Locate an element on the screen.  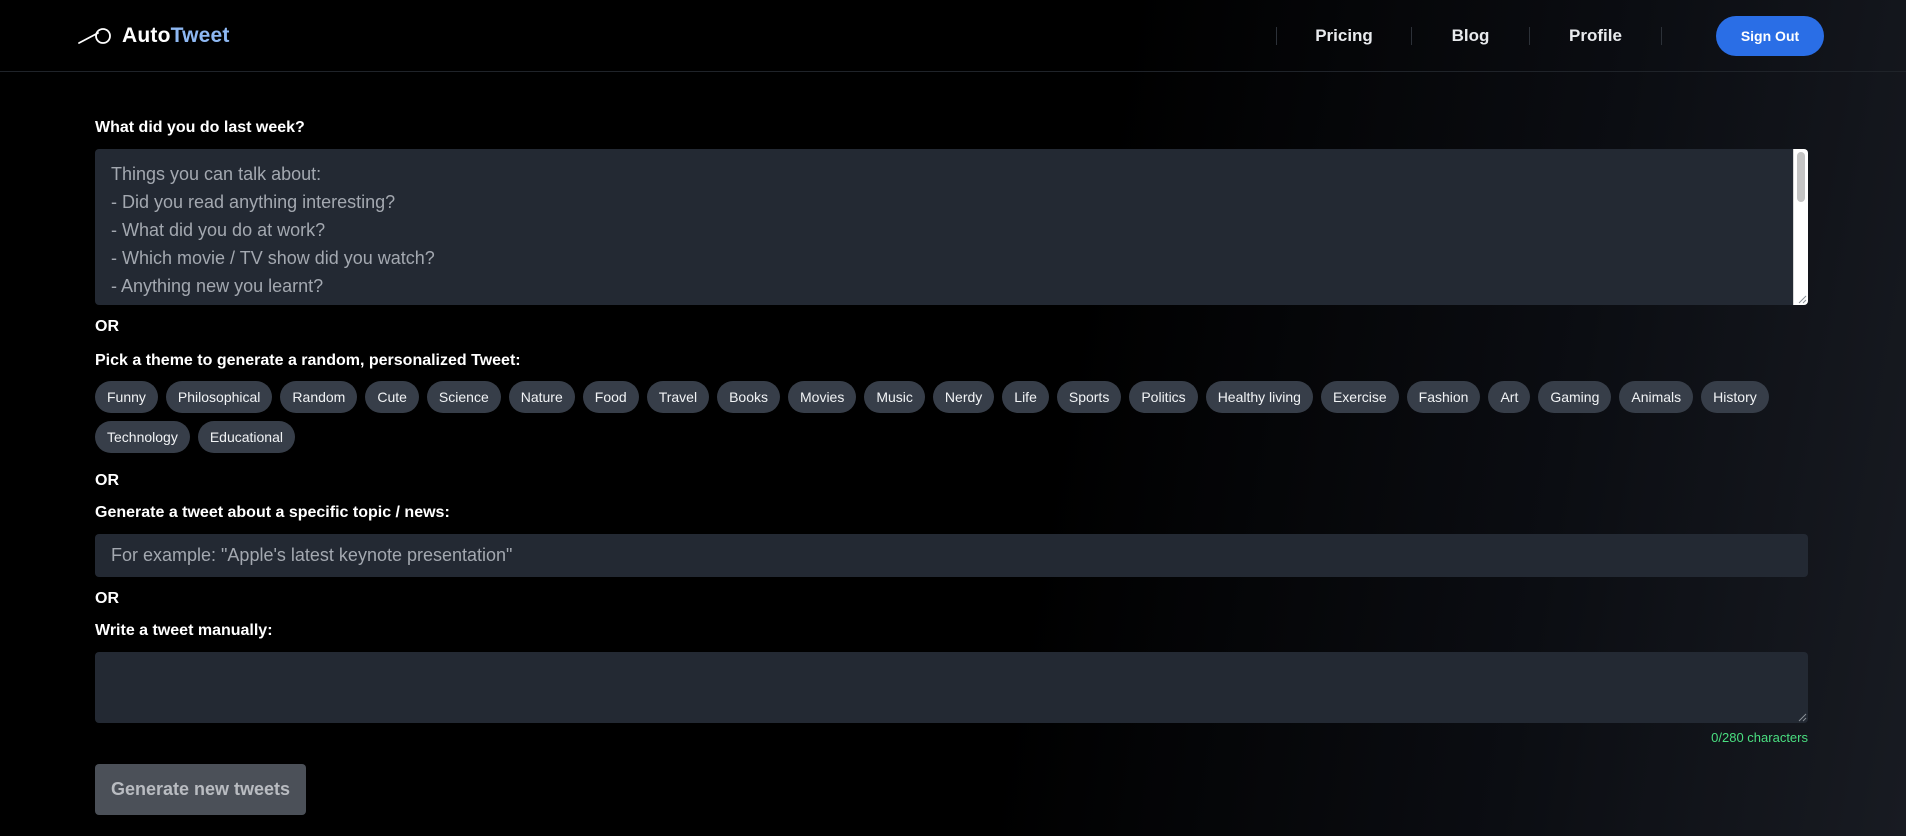
theme-chip-travel: Travel is located at coordinates (678, 397).